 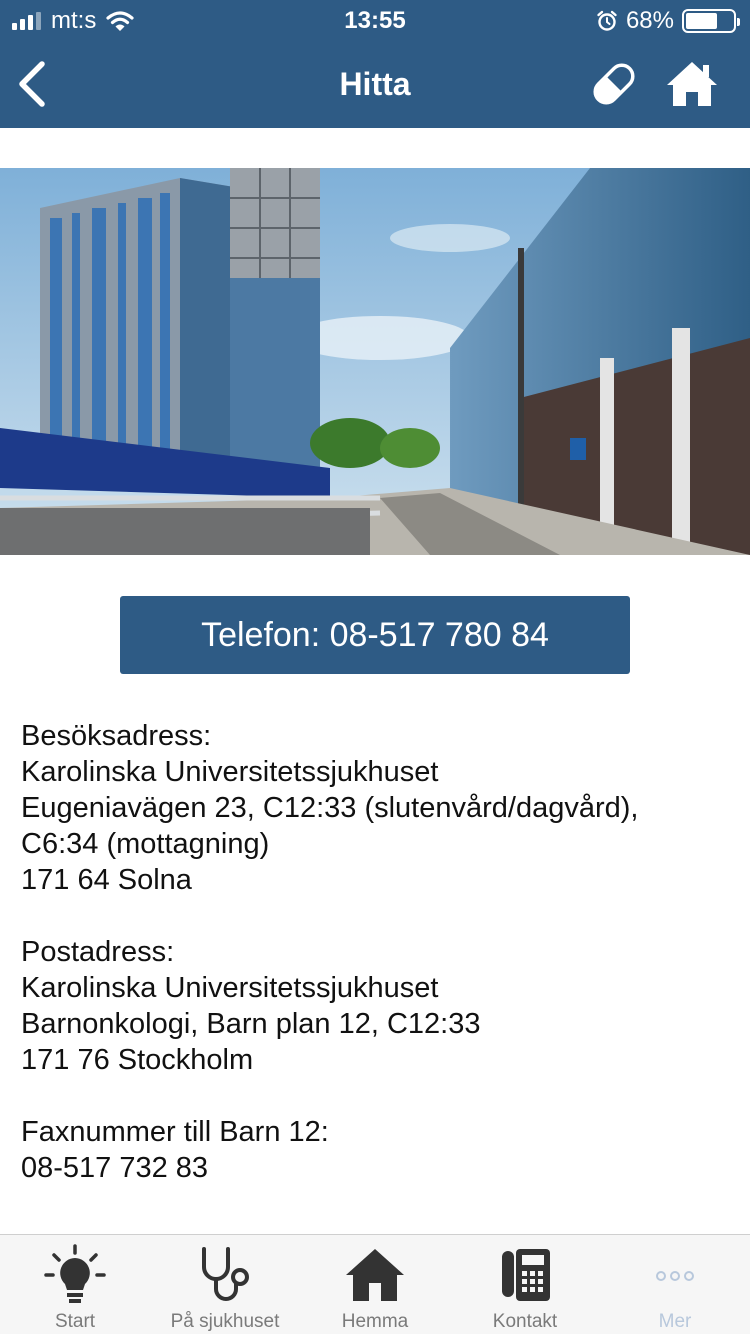 I want to click on nav-bar: Hitta, so click(x=375, y=84).